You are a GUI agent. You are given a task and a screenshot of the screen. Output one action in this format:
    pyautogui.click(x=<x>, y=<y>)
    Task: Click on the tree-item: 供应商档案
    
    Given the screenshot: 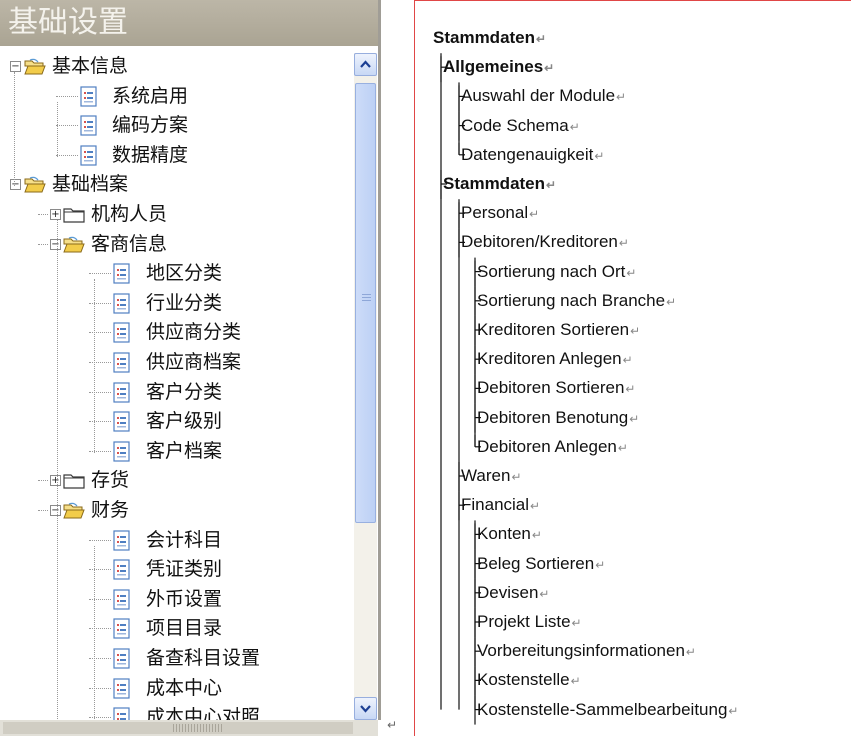 What is the action you would take?
    pyautogui.click(x=175, y=362)
    